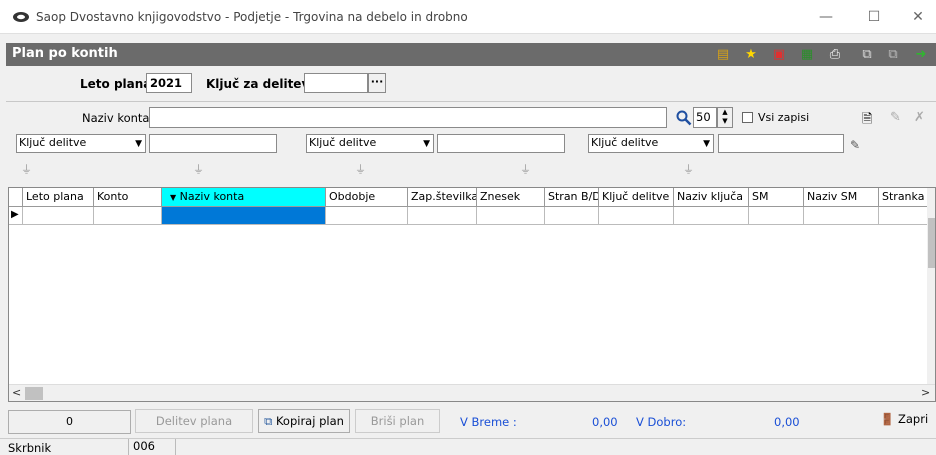  What do you see at coordinates (30, 448) in the screenshot?
I see `status-user: Skrbnik` at bounding box center [30, 448].